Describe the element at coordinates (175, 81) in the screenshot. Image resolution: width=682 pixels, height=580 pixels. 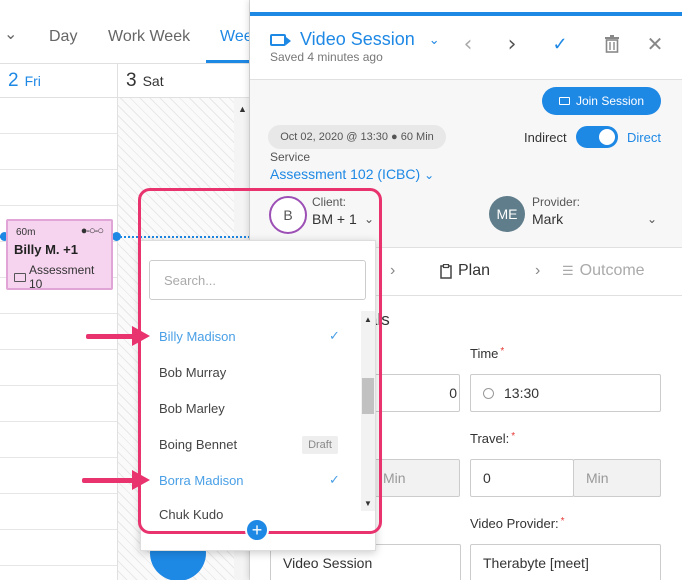
I see `day-header-sat: 3 Sat` at that location.